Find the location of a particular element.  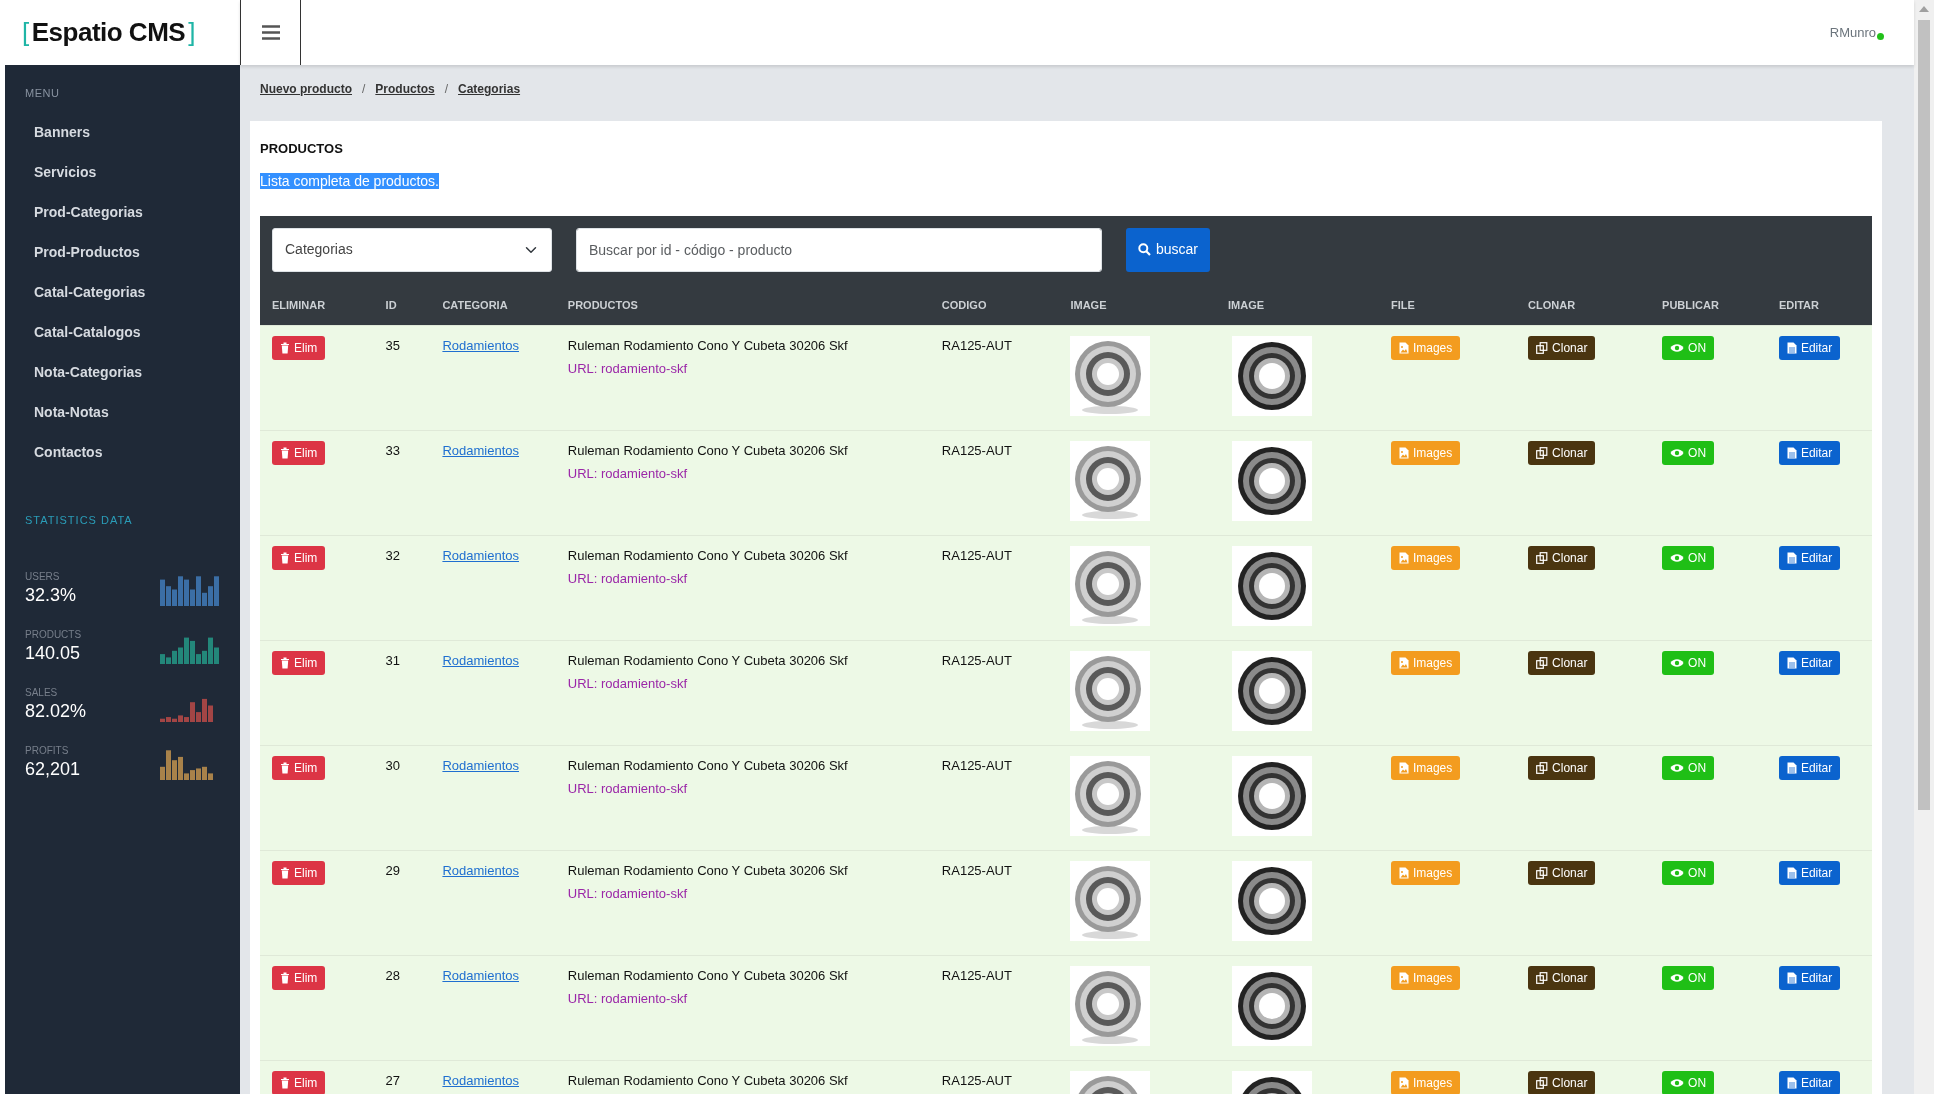

stats-label: STATISTICS DATA is located at coordinates (79, 520).